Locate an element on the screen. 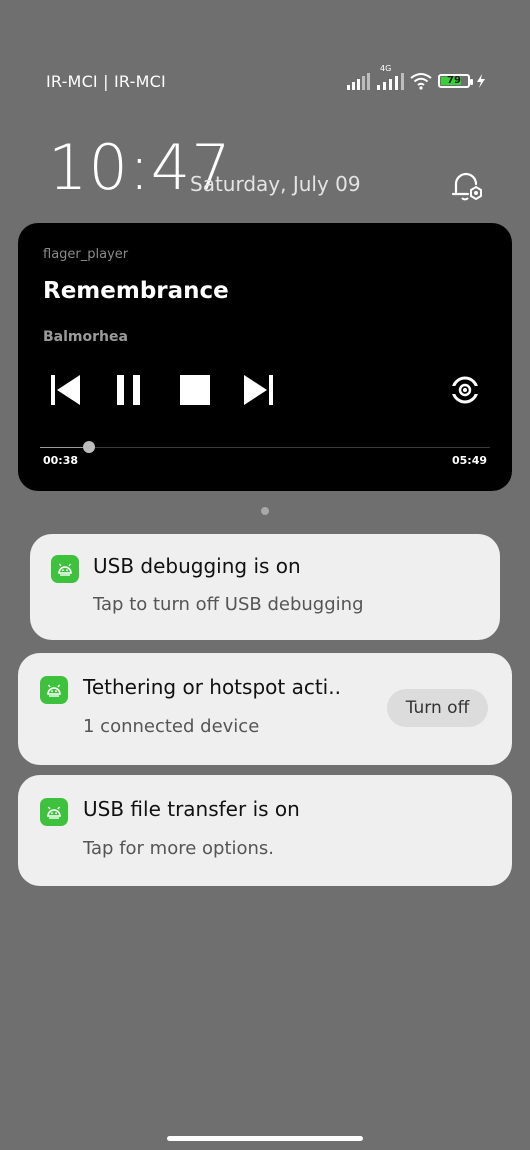  page-indicator-dot is located at coordinates (265, 511).